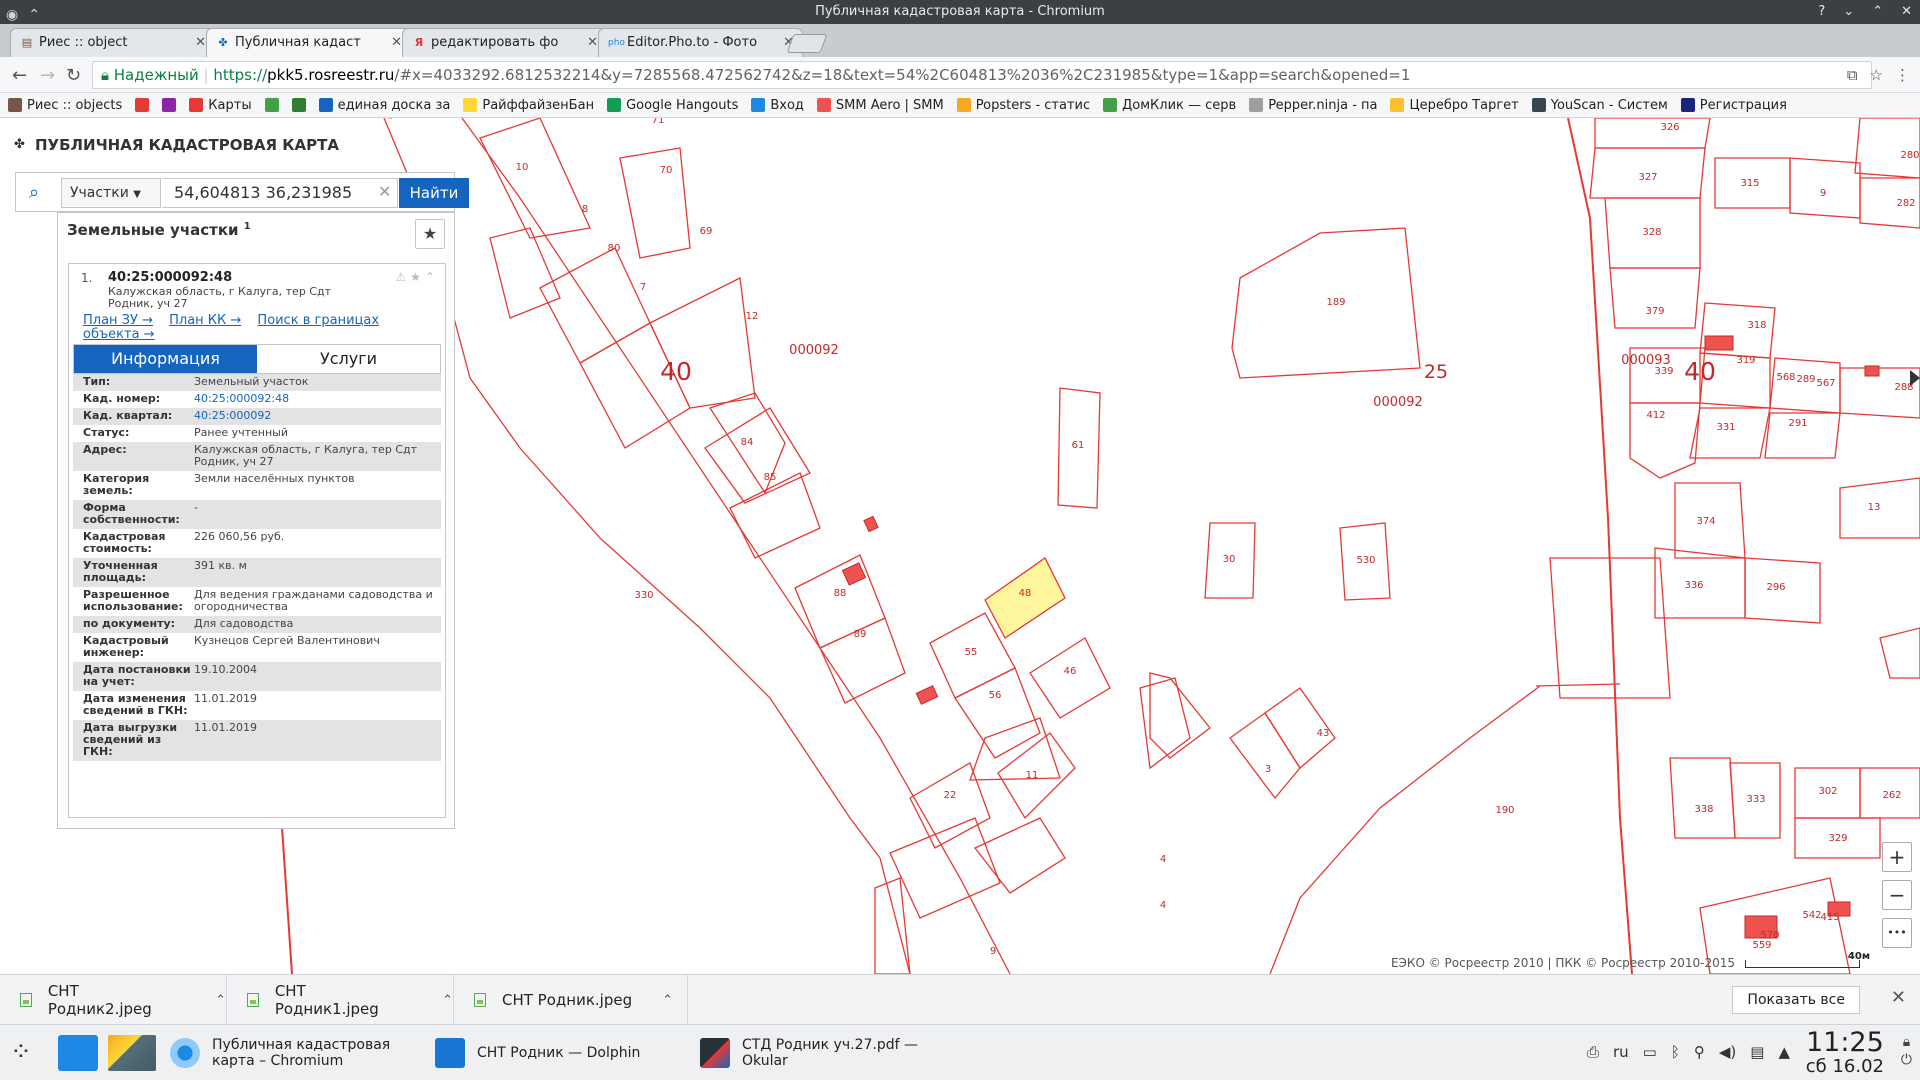 The image size is (1920, 1080). What do you see at coordinates (1313, 105) in the screenshot?
I see `bookmark-item: Pepper.ninja - па` at bounding box center [1313, 105].